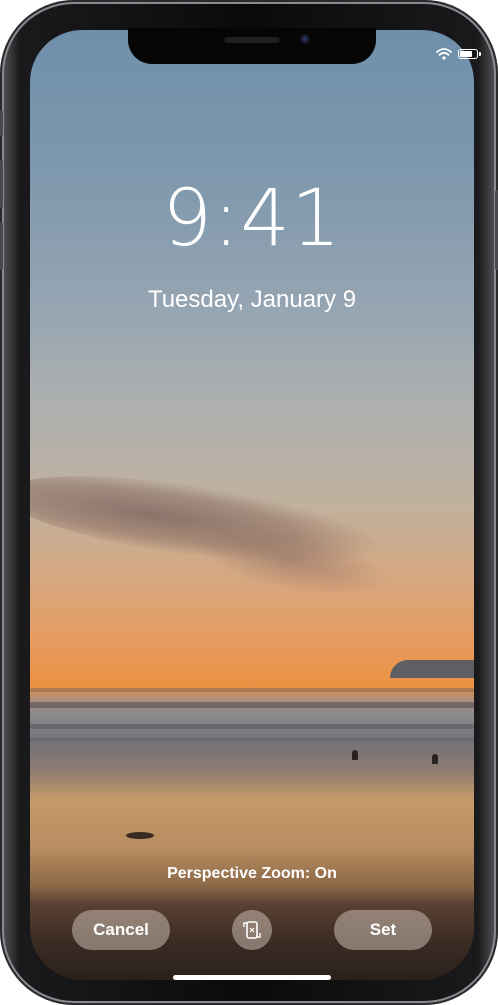  Describe the element at coordinates (252, 299) in the screenshot. I see `lock-screen-date: Tuesday, January 9` at that location.